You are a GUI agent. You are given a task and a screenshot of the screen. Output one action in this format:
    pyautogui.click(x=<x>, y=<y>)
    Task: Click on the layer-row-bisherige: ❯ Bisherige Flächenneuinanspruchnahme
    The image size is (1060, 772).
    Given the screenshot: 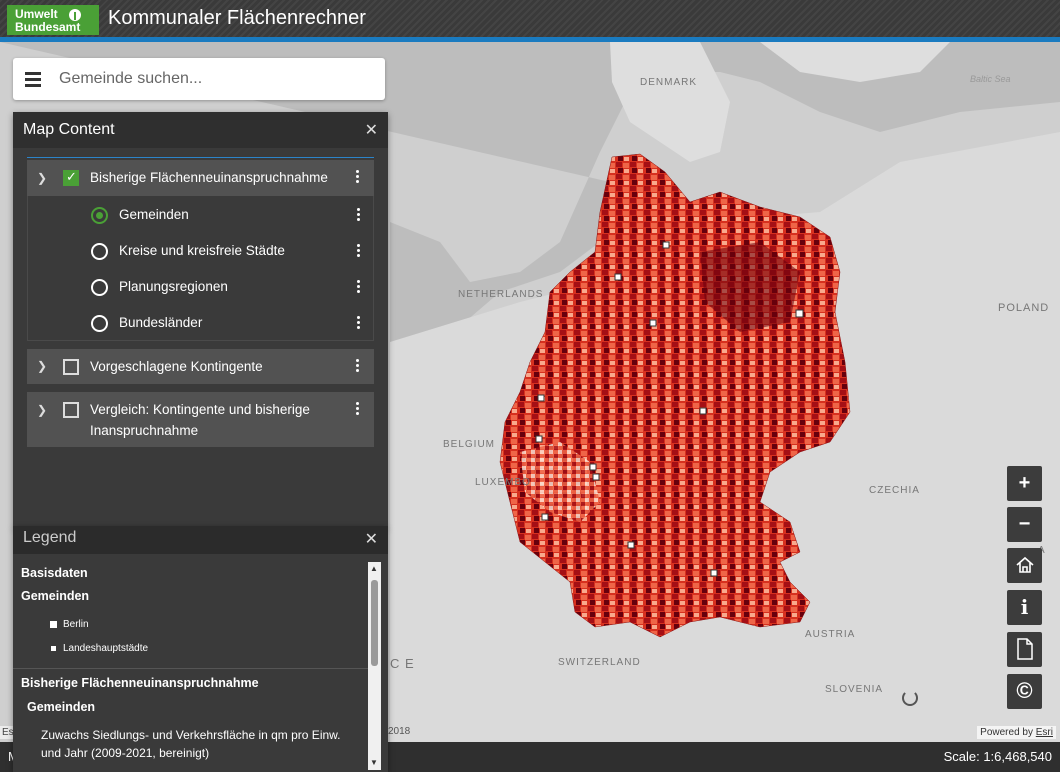 What is the action you would take?
    pyautogui.click(x=200, y=178)
    